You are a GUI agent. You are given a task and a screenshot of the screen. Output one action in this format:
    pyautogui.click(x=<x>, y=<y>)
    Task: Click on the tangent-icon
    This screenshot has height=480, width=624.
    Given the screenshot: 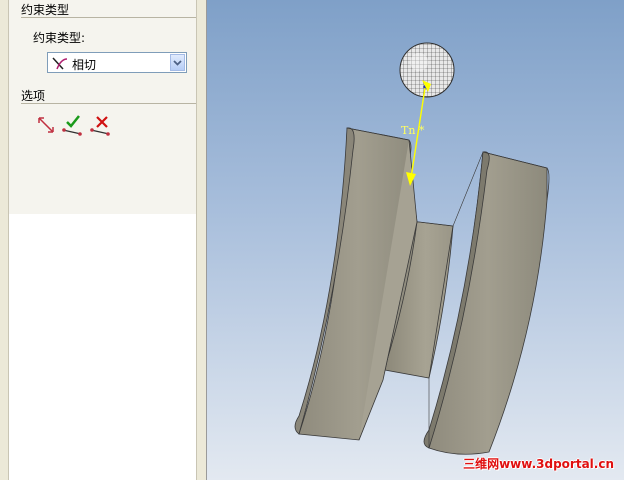 What is the action you would take?
    pyautogui.click(x=60, y=63)
    